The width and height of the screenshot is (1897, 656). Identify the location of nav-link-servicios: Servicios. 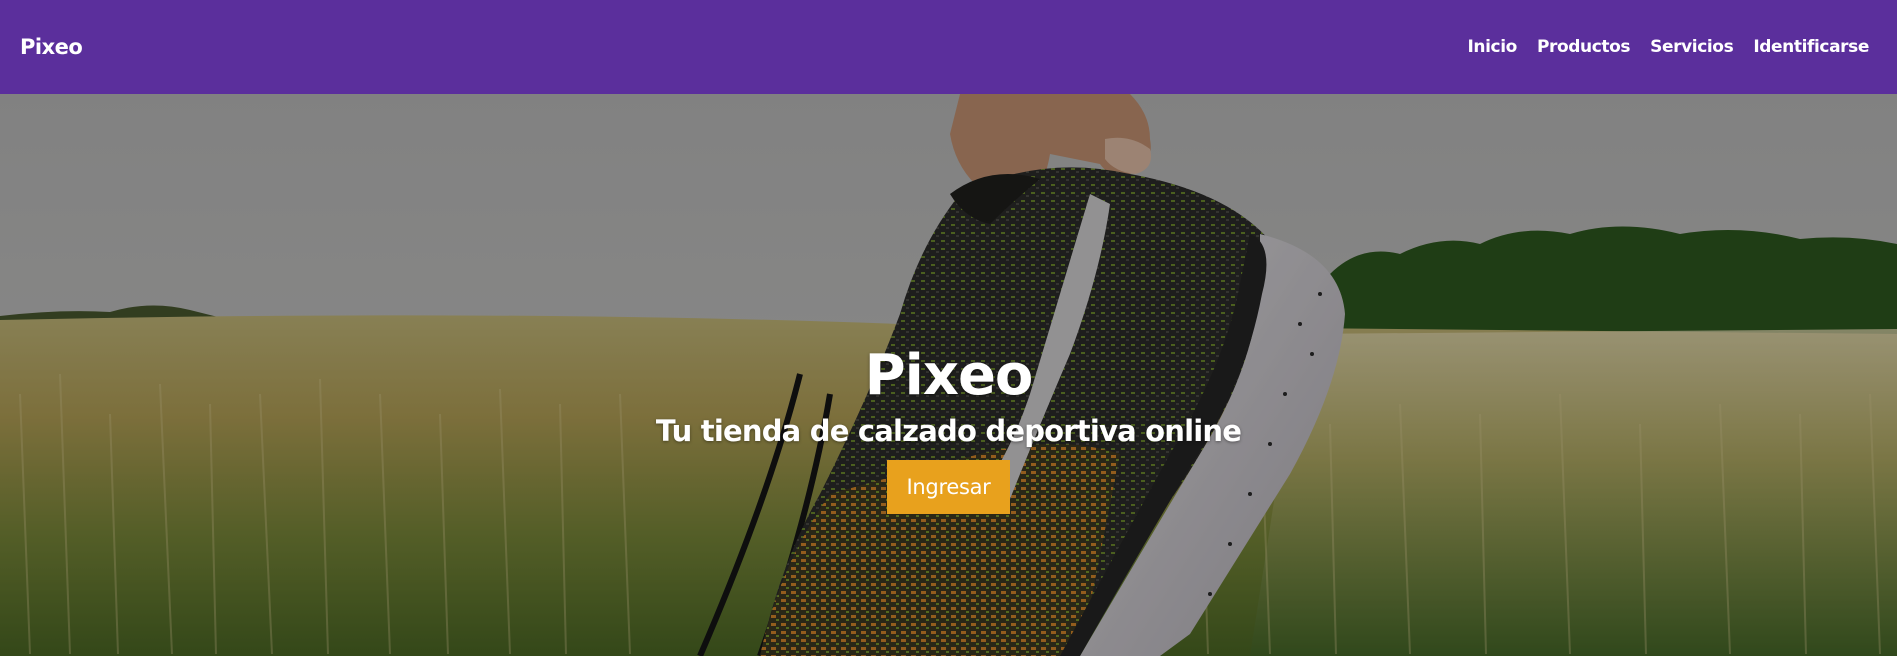
(1692, 47).